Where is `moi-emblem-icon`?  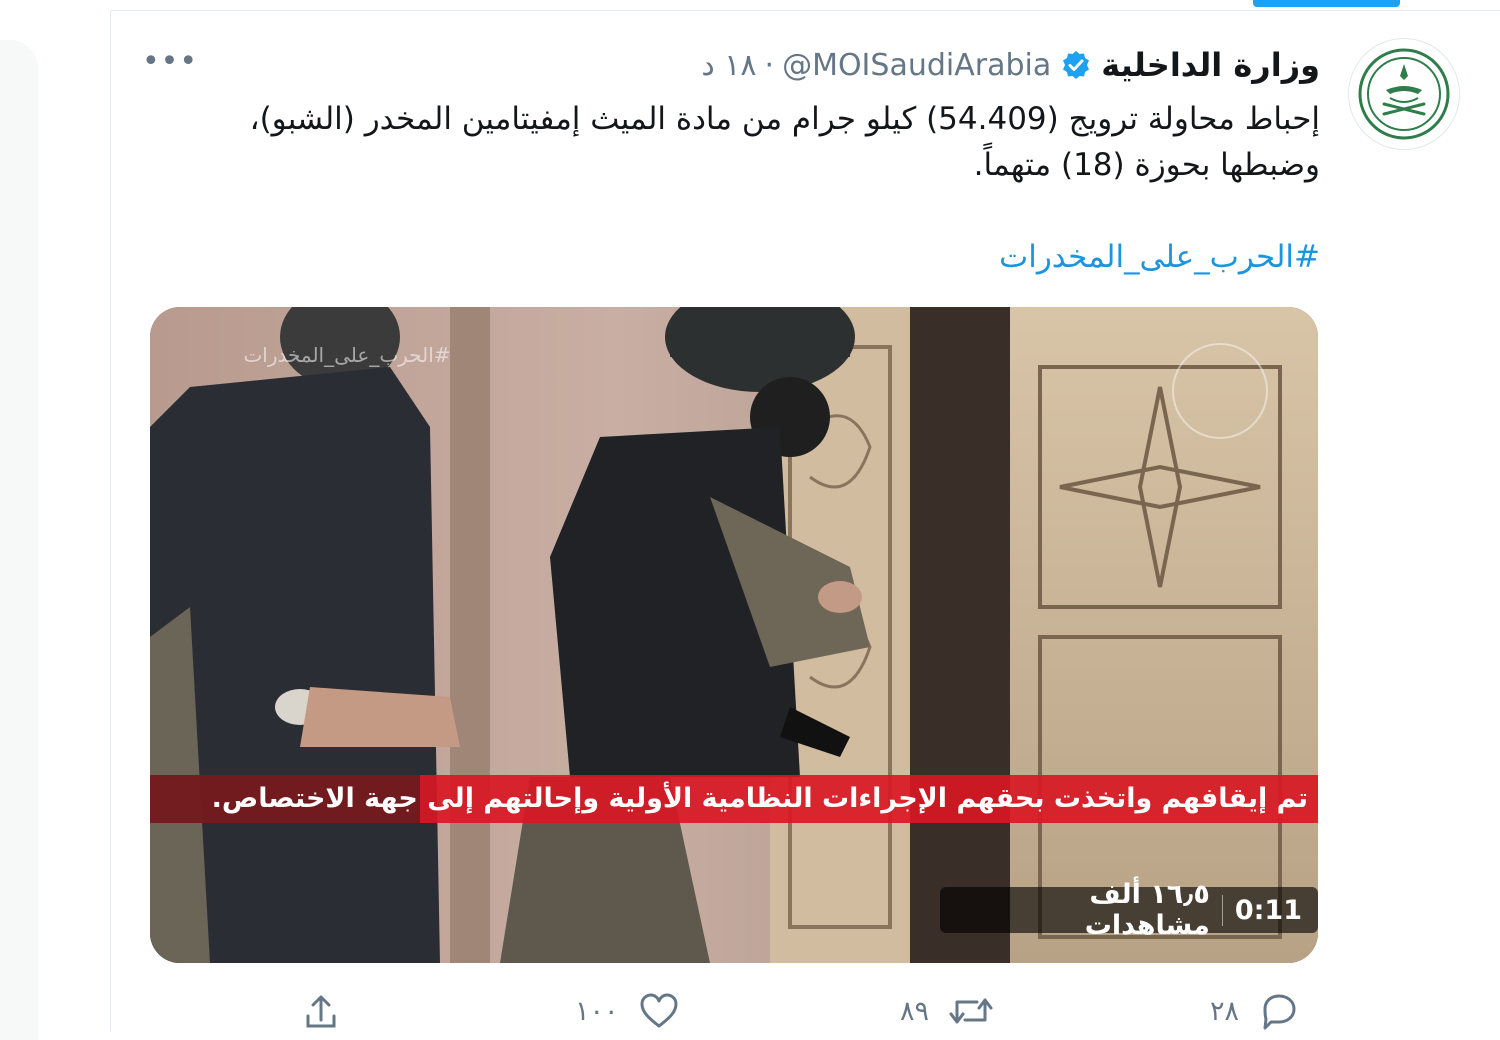
moi-emblem-icon is located at coordinates (1404, 94).